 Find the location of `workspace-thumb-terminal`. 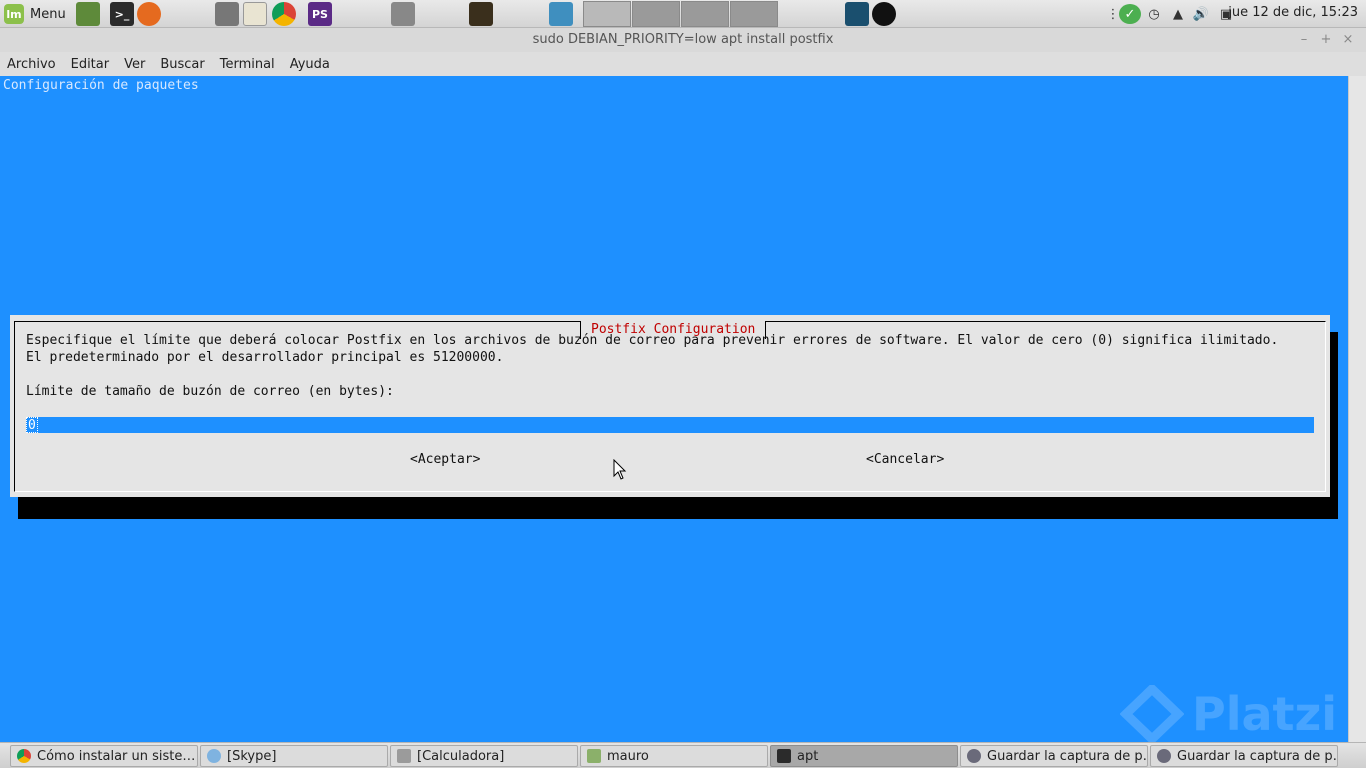

workspace-thumb-terminal is located at coordinates (607, 14).